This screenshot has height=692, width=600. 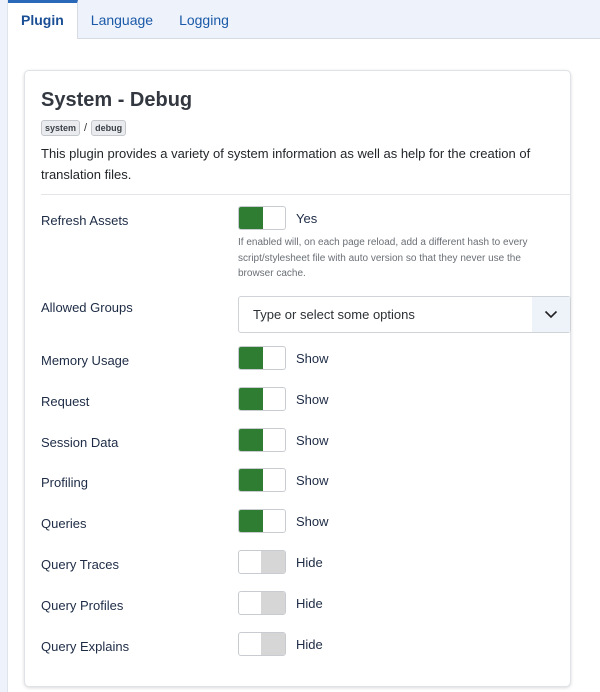 What do you see at coordinates (85, 220) in the screenshot?
I see `refresh-assets-label: Refresh Assets` at bounding box center [85, 220].